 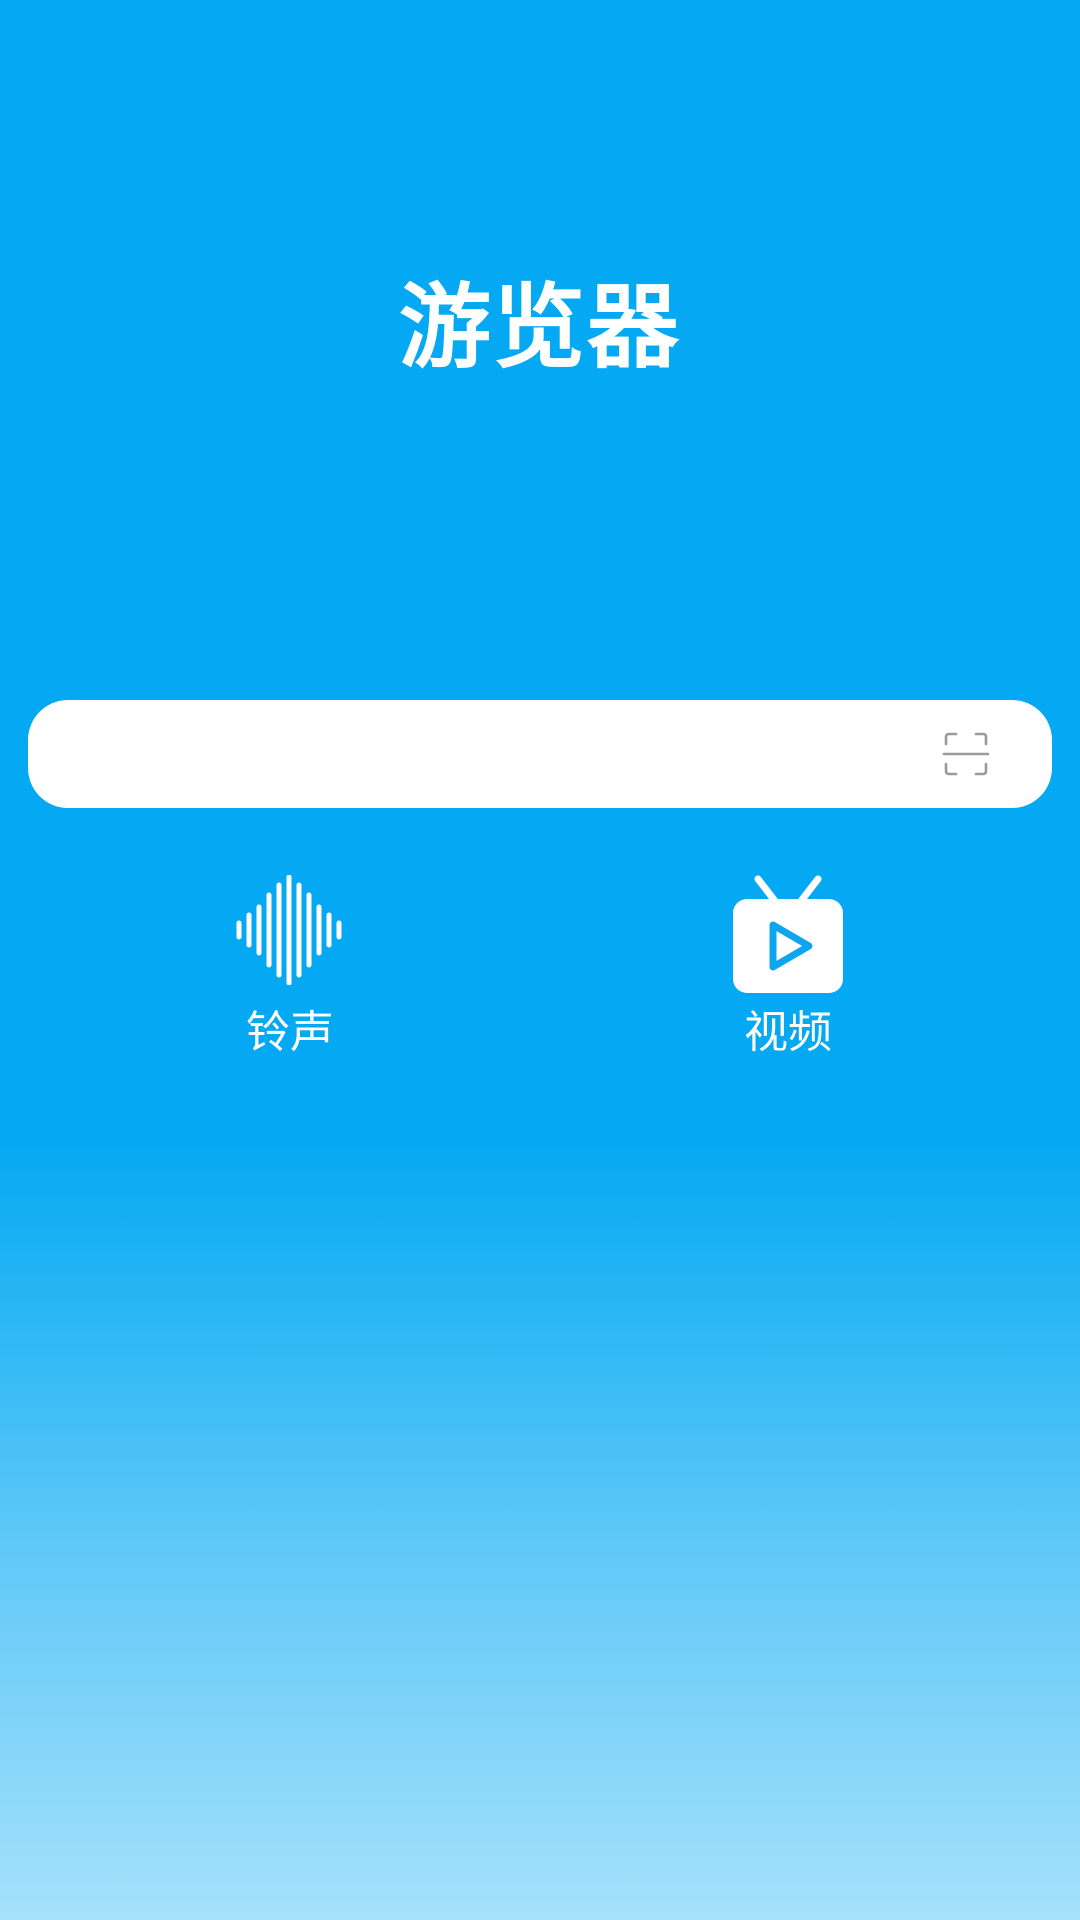 I want to click on tv-play-icon, so click(x=788, y=934).